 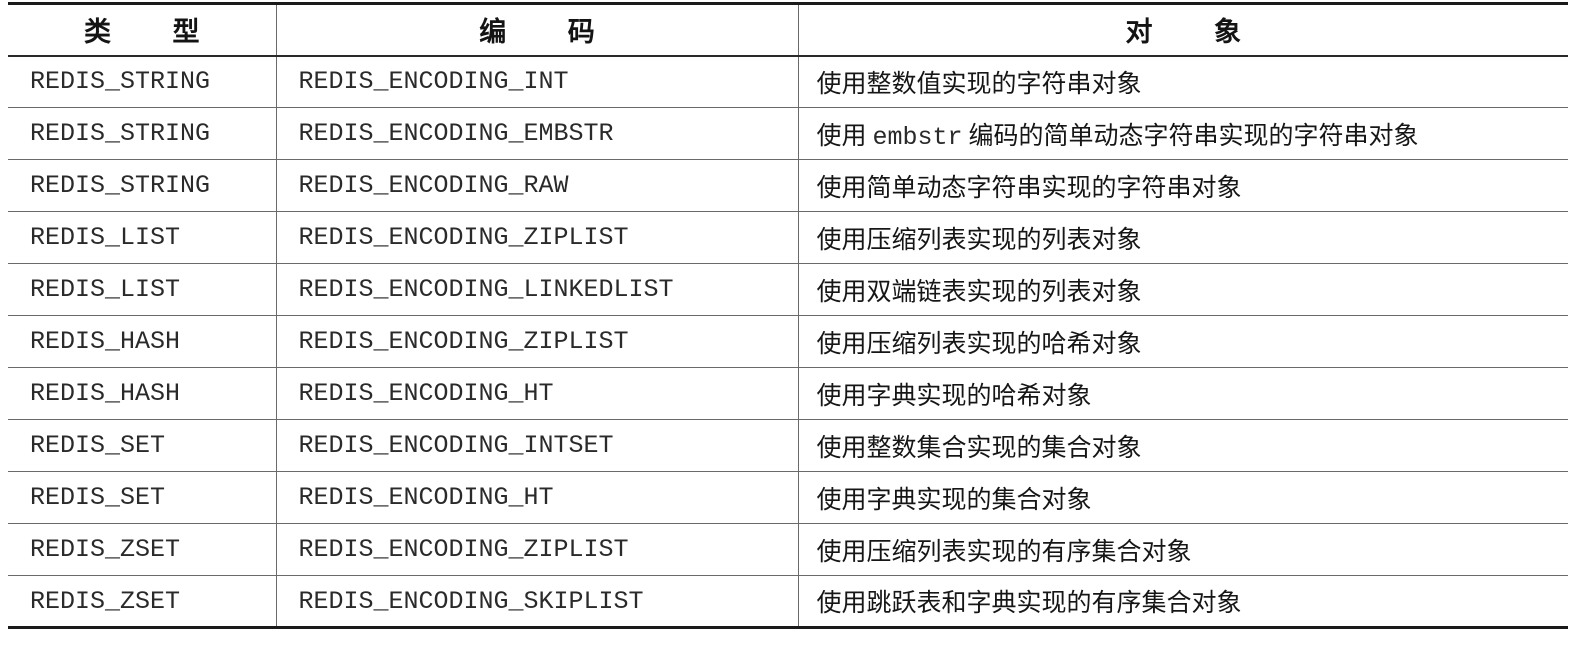 I want to click on cell-object: 使用字典实现的哈希对象, so click(x=1182, y=393).